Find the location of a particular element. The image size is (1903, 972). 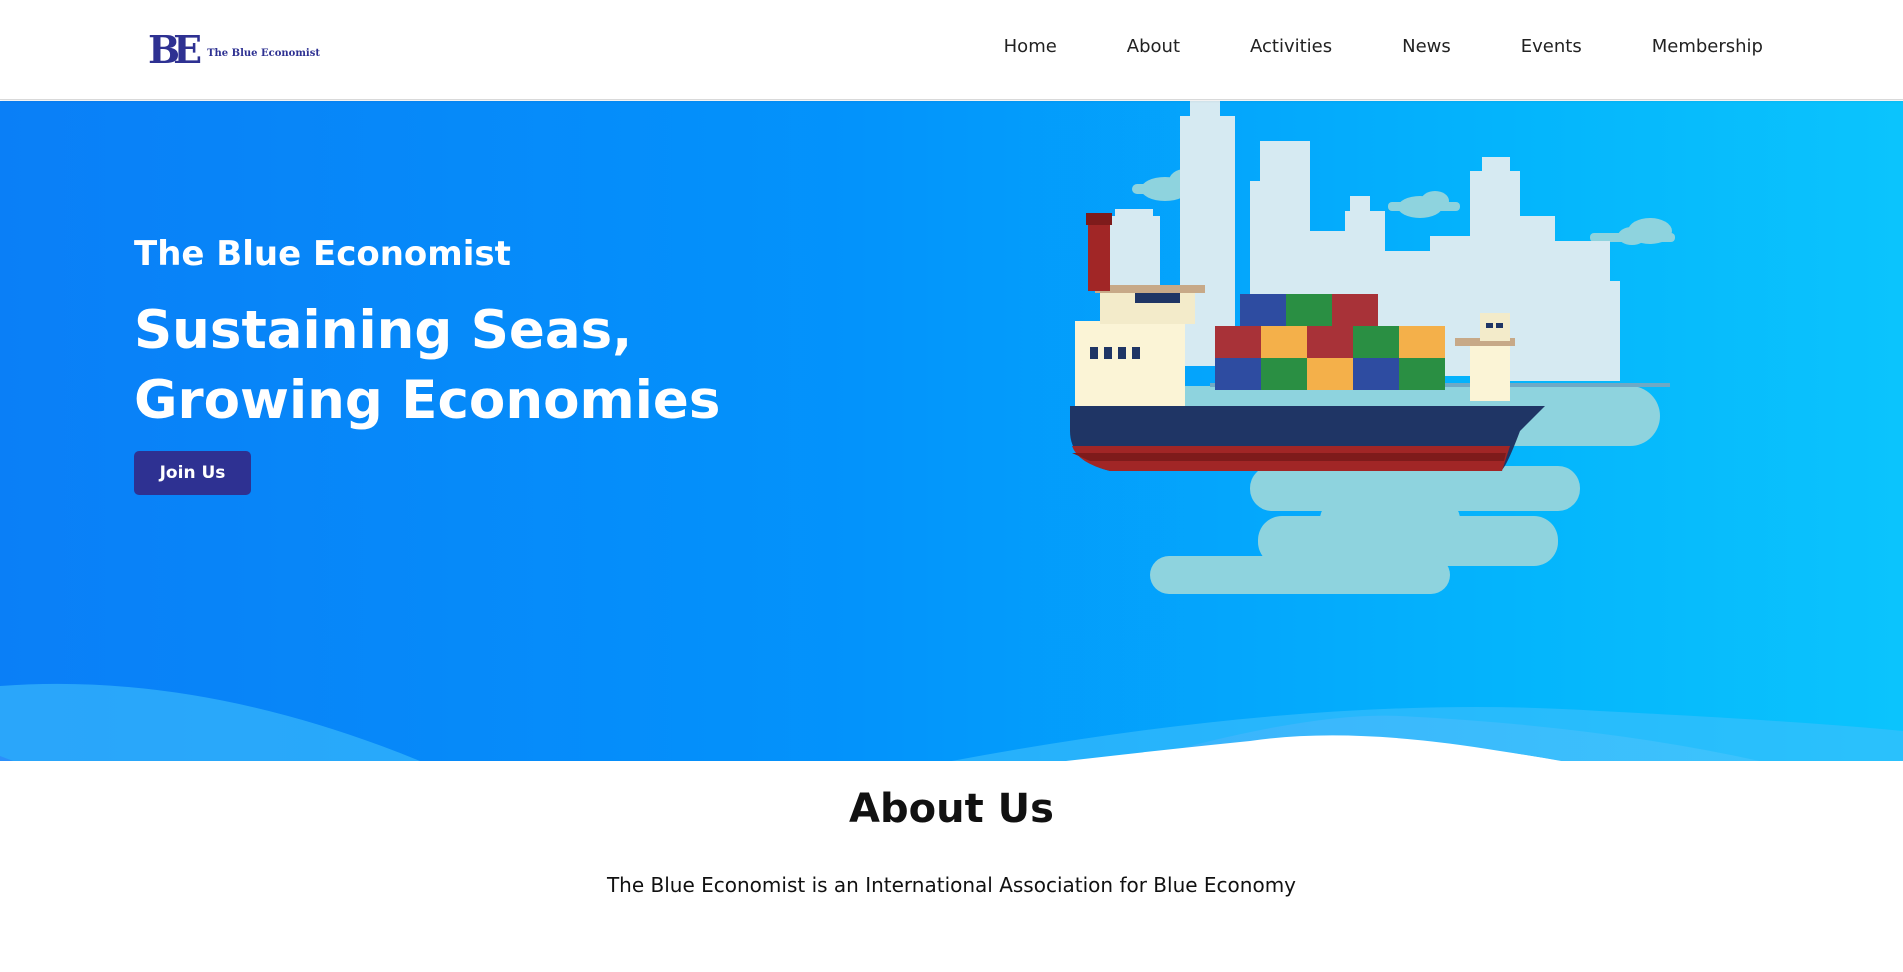

about-title: About Us is located at coordinates (951, 809).